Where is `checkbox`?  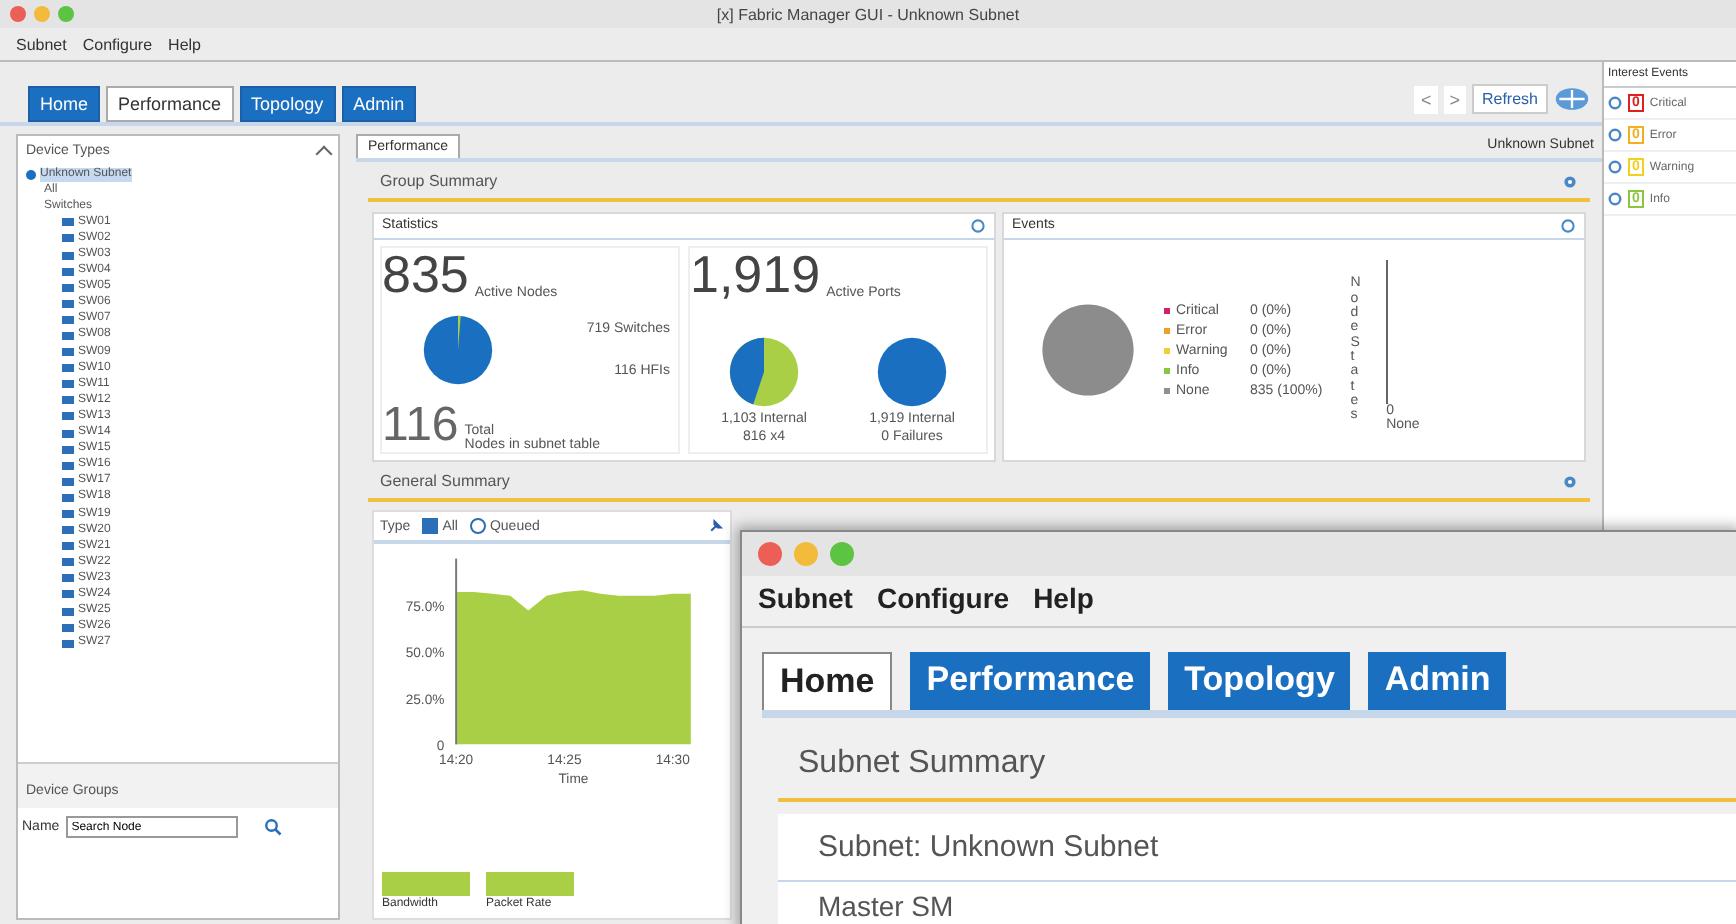 checkbox is located at coordinates (430, 526).